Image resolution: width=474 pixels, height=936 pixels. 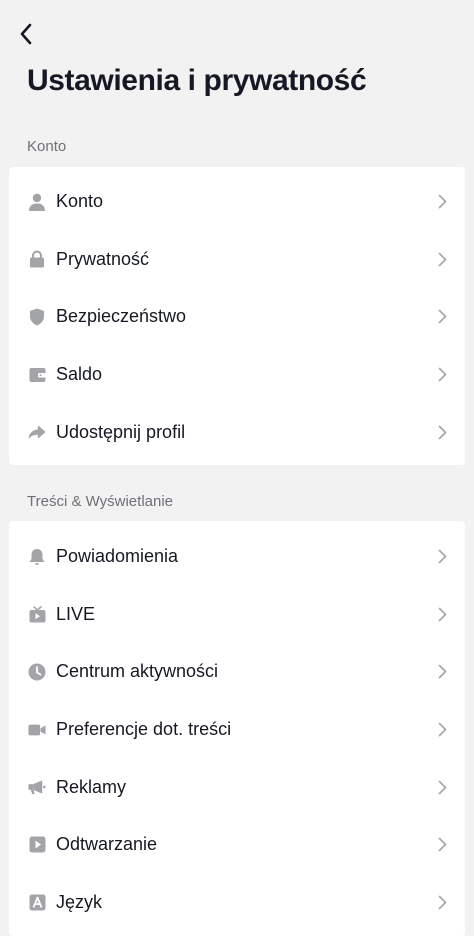 I want to click on play-icon, so click(x=37, y=845).